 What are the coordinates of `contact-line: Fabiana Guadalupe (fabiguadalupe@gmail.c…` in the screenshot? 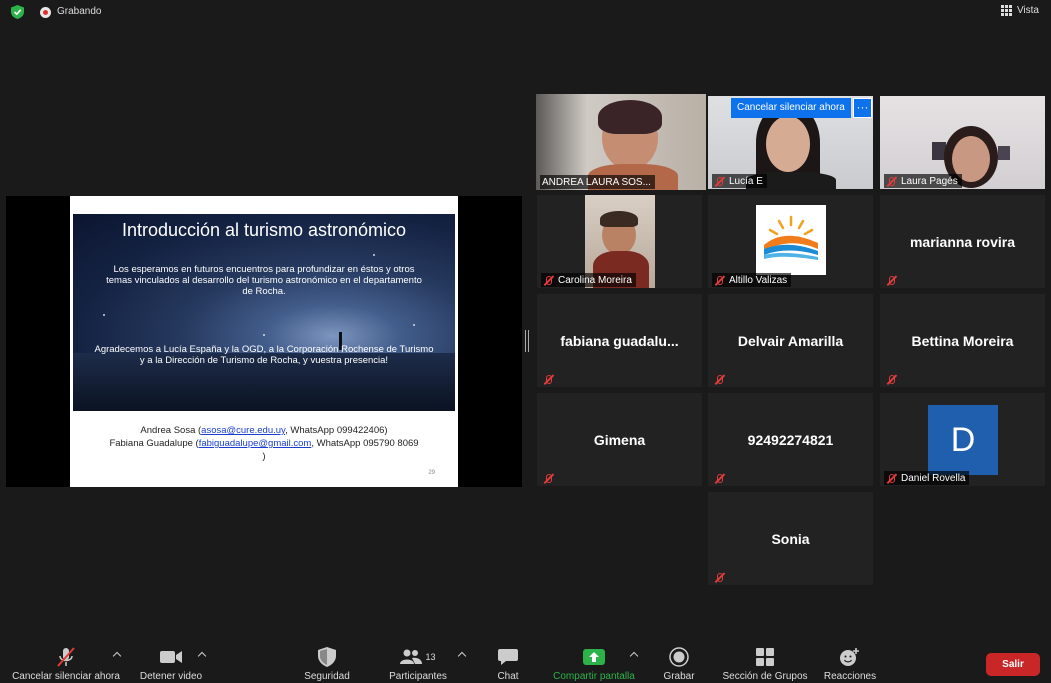 It's located at (264, 443).